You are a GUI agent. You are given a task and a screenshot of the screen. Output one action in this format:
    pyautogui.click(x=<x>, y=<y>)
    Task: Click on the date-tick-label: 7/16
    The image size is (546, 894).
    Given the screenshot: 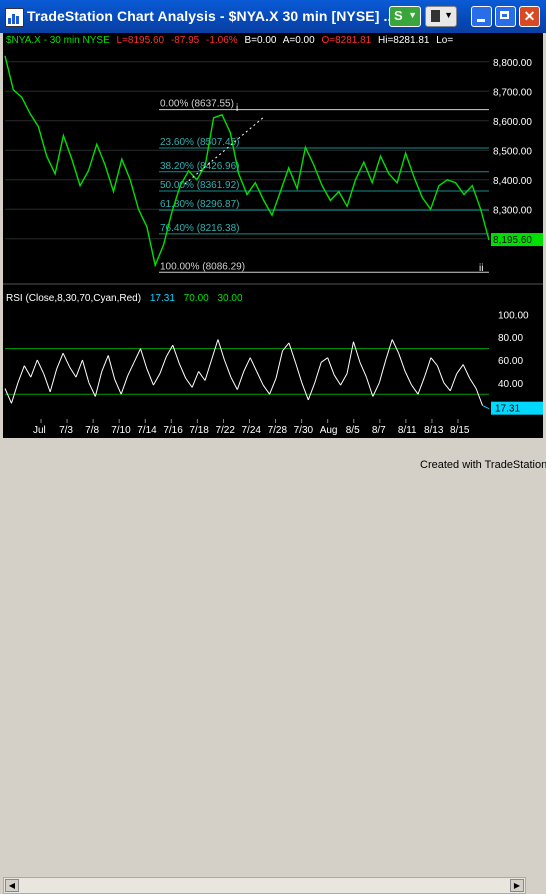 What is the action you would take?
    pyautogui.click(x=173, y=430)
    